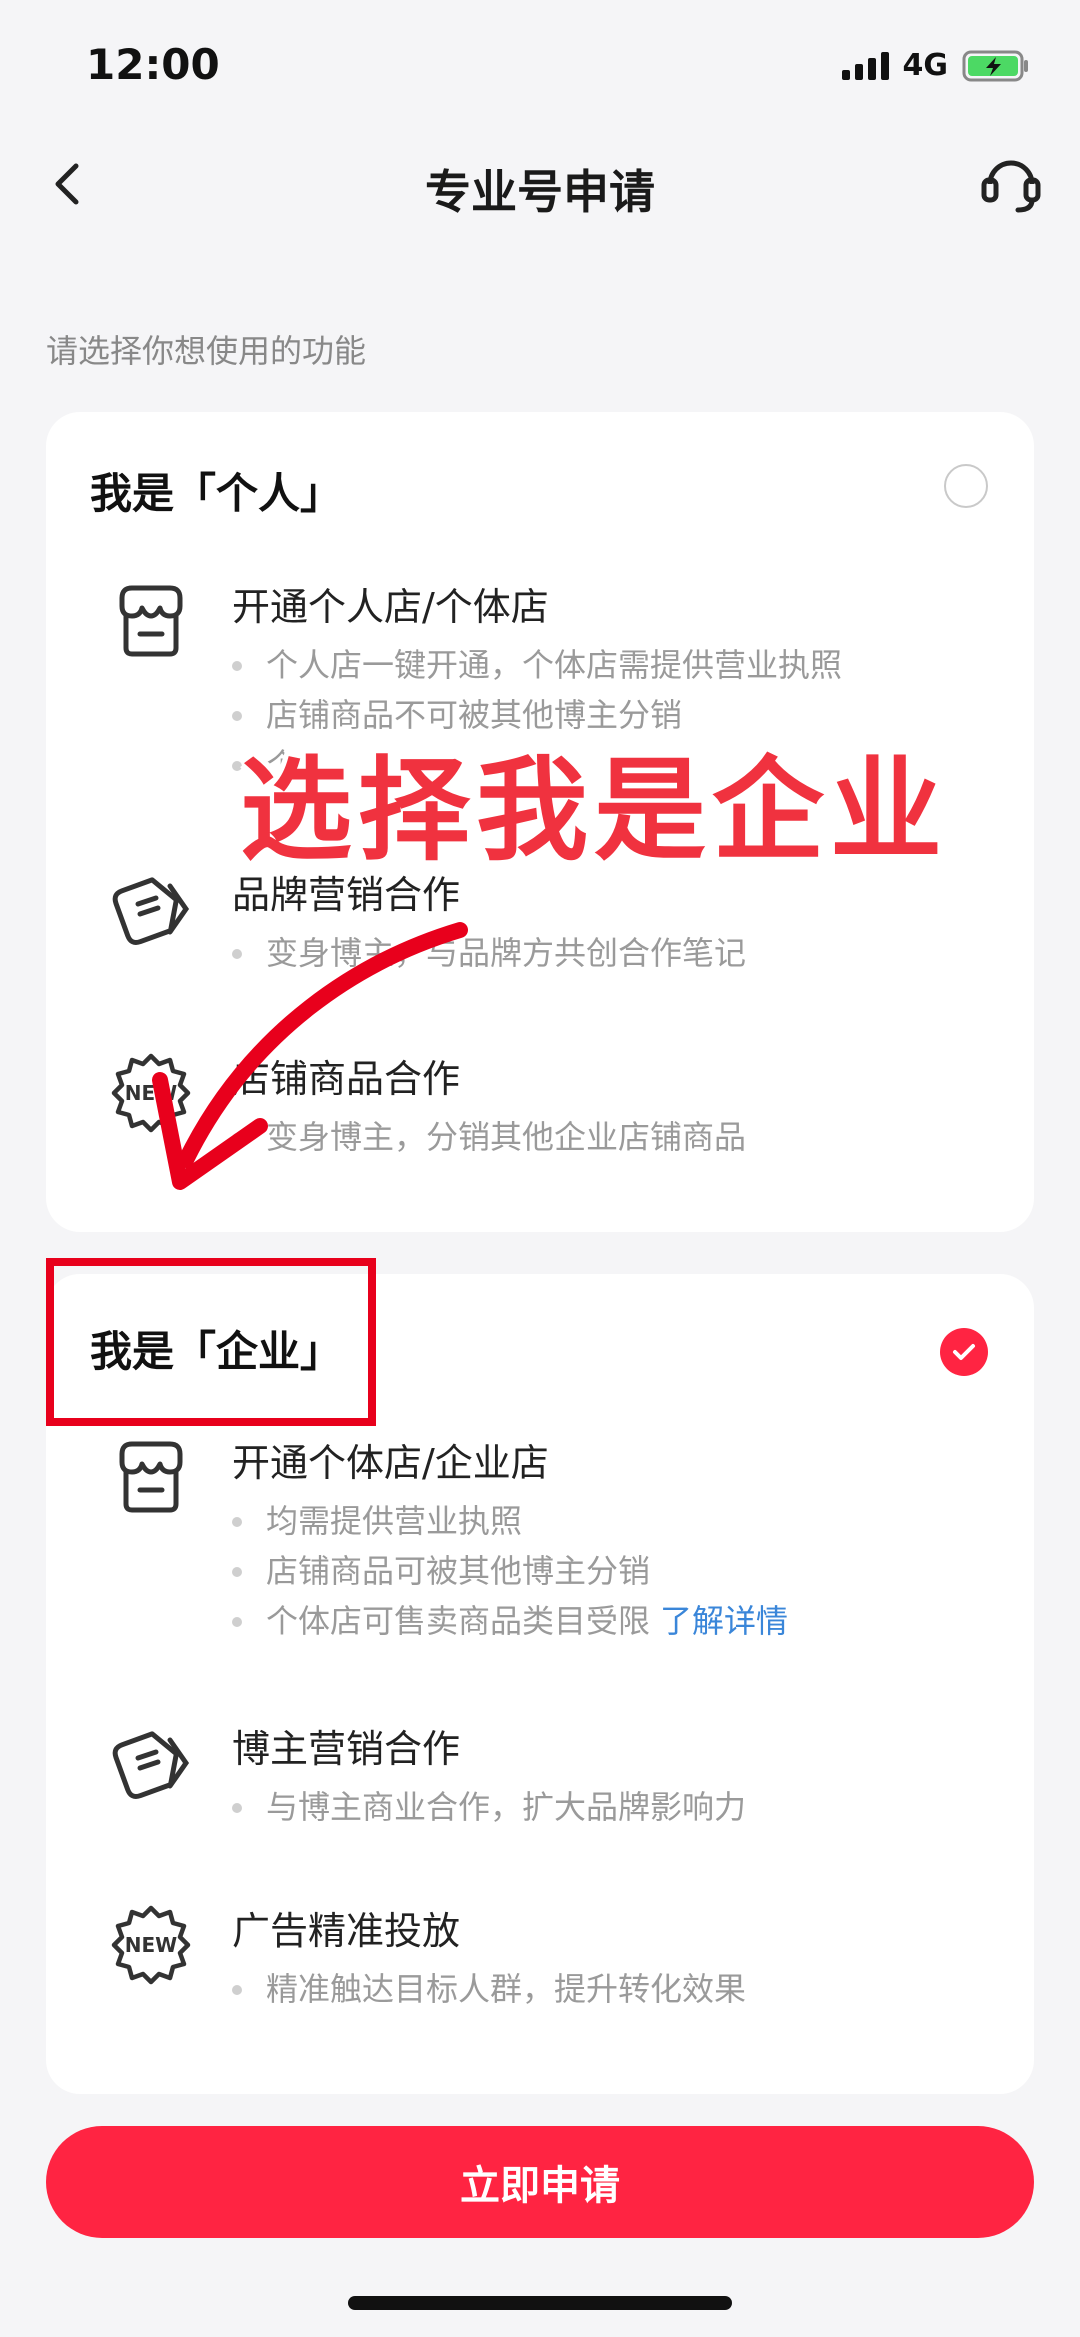 The width and height of the screenshot is (1080, 2337). I want to click on bullet-text: 精准触达目标人群，提升转化效果, so click(489, 1989).